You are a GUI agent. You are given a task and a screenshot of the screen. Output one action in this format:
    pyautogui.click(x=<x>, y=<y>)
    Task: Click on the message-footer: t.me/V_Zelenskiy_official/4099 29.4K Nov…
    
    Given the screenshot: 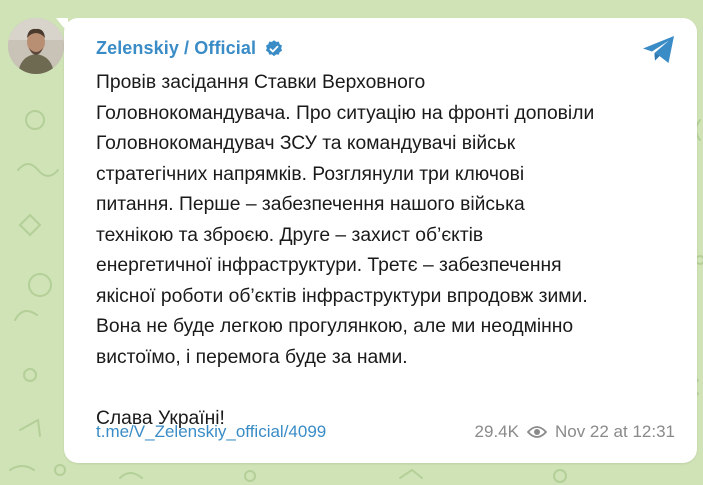 What is the action you would take?
    pyautogui.click(x=385, y=432)
    